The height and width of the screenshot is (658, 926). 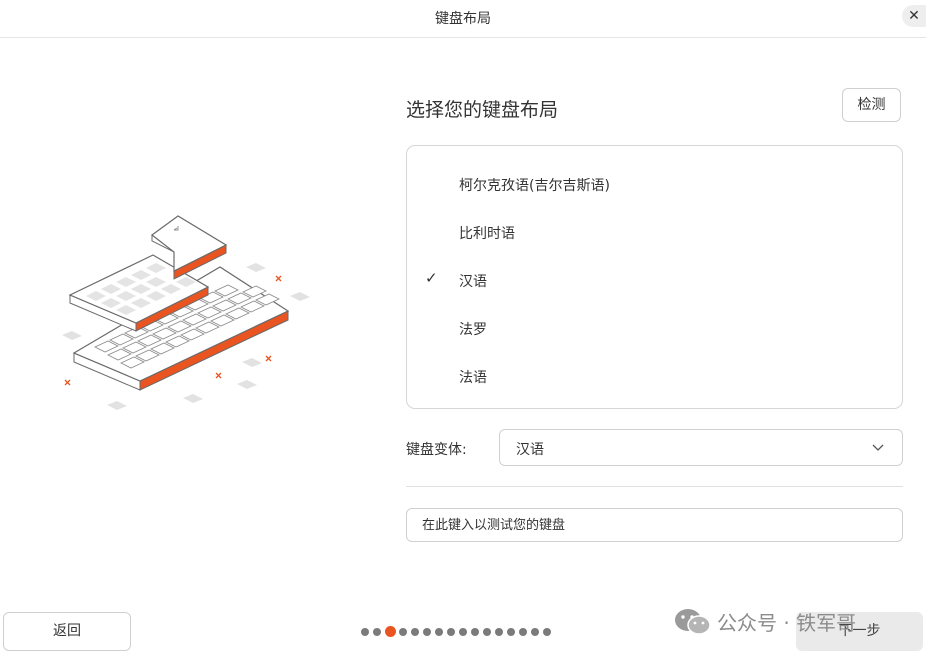 What do you see at coordinates (473, 378) in the screenshot?
I see `list-item-label: 法语` at bounding box center [473, 378].